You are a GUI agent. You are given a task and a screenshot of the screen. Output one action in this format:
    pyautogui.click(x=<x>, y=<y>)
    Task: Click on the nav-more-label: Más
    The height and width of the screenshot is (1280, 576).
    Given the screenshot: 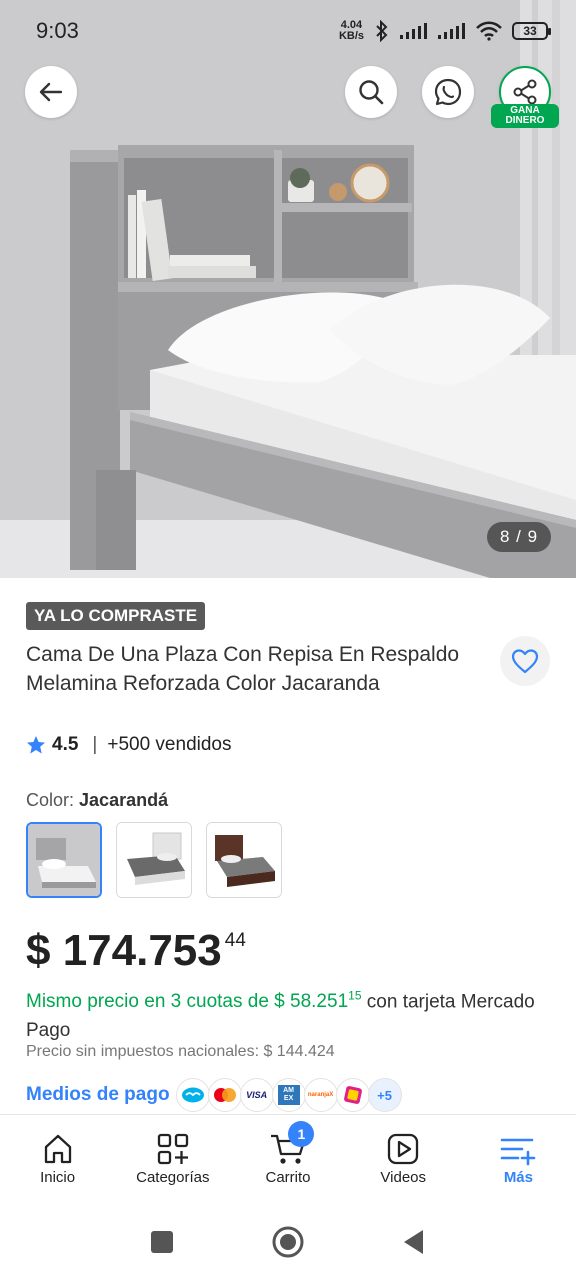 What is the action you would take?
    pyautogui.click(x=518, y=1177)
    